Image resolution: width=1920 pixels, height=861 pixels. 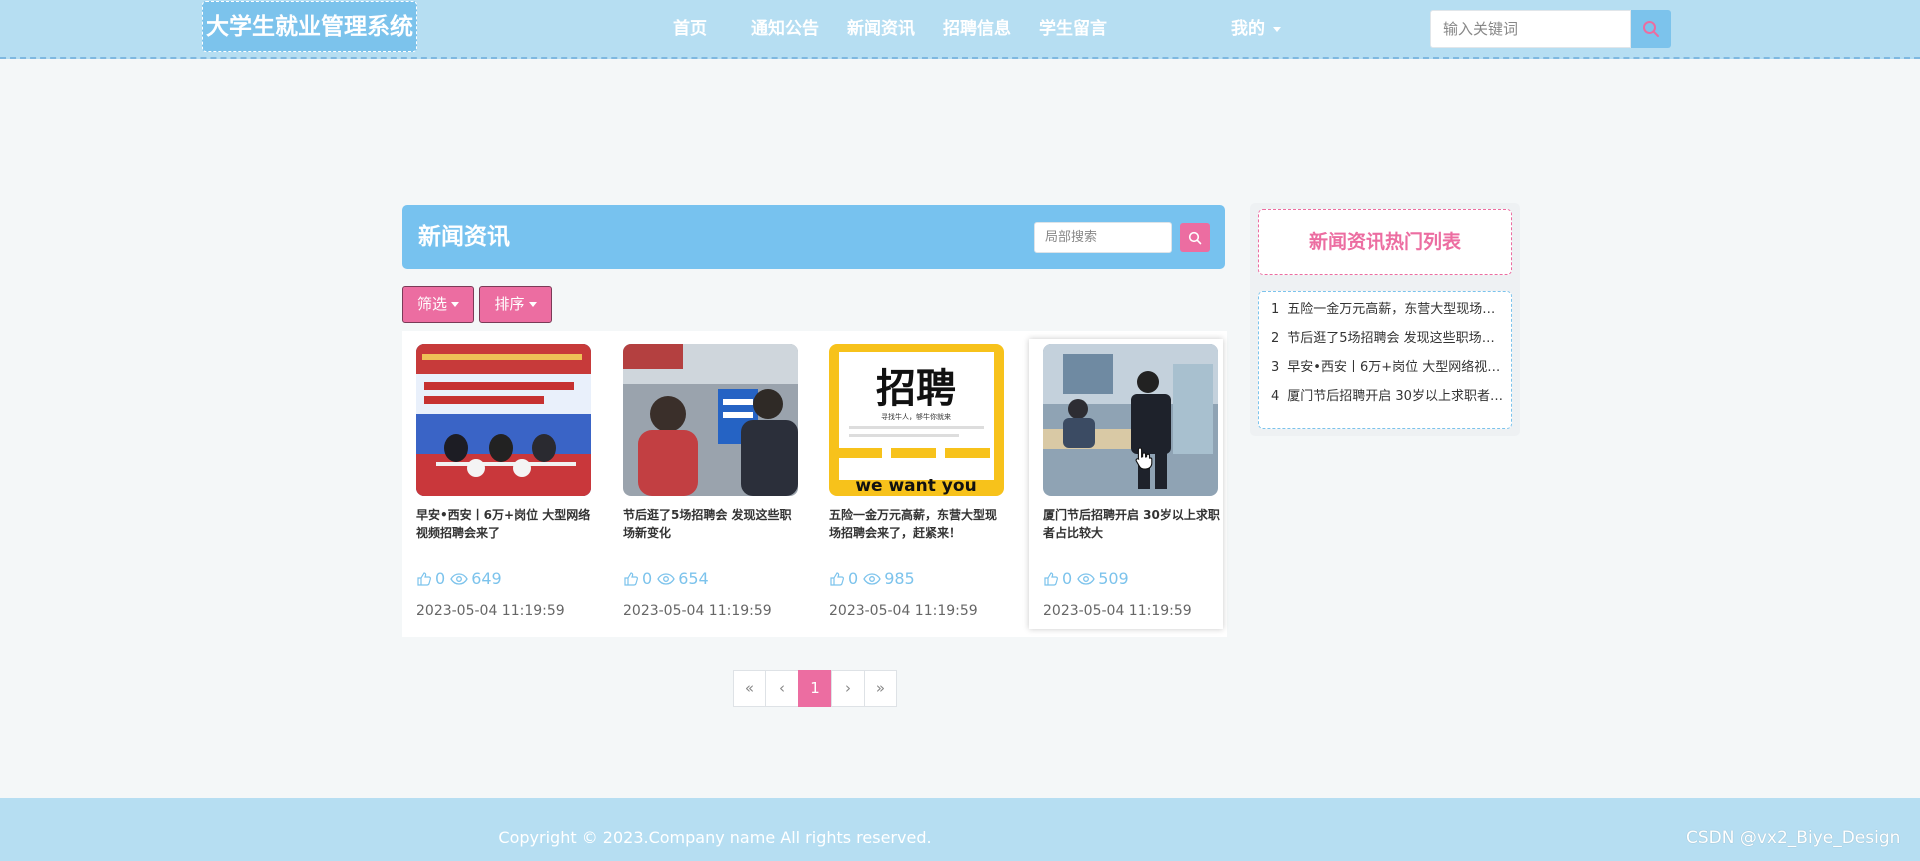 I want to click on sort-dropdown: 排序, so click(x=515, y=304).